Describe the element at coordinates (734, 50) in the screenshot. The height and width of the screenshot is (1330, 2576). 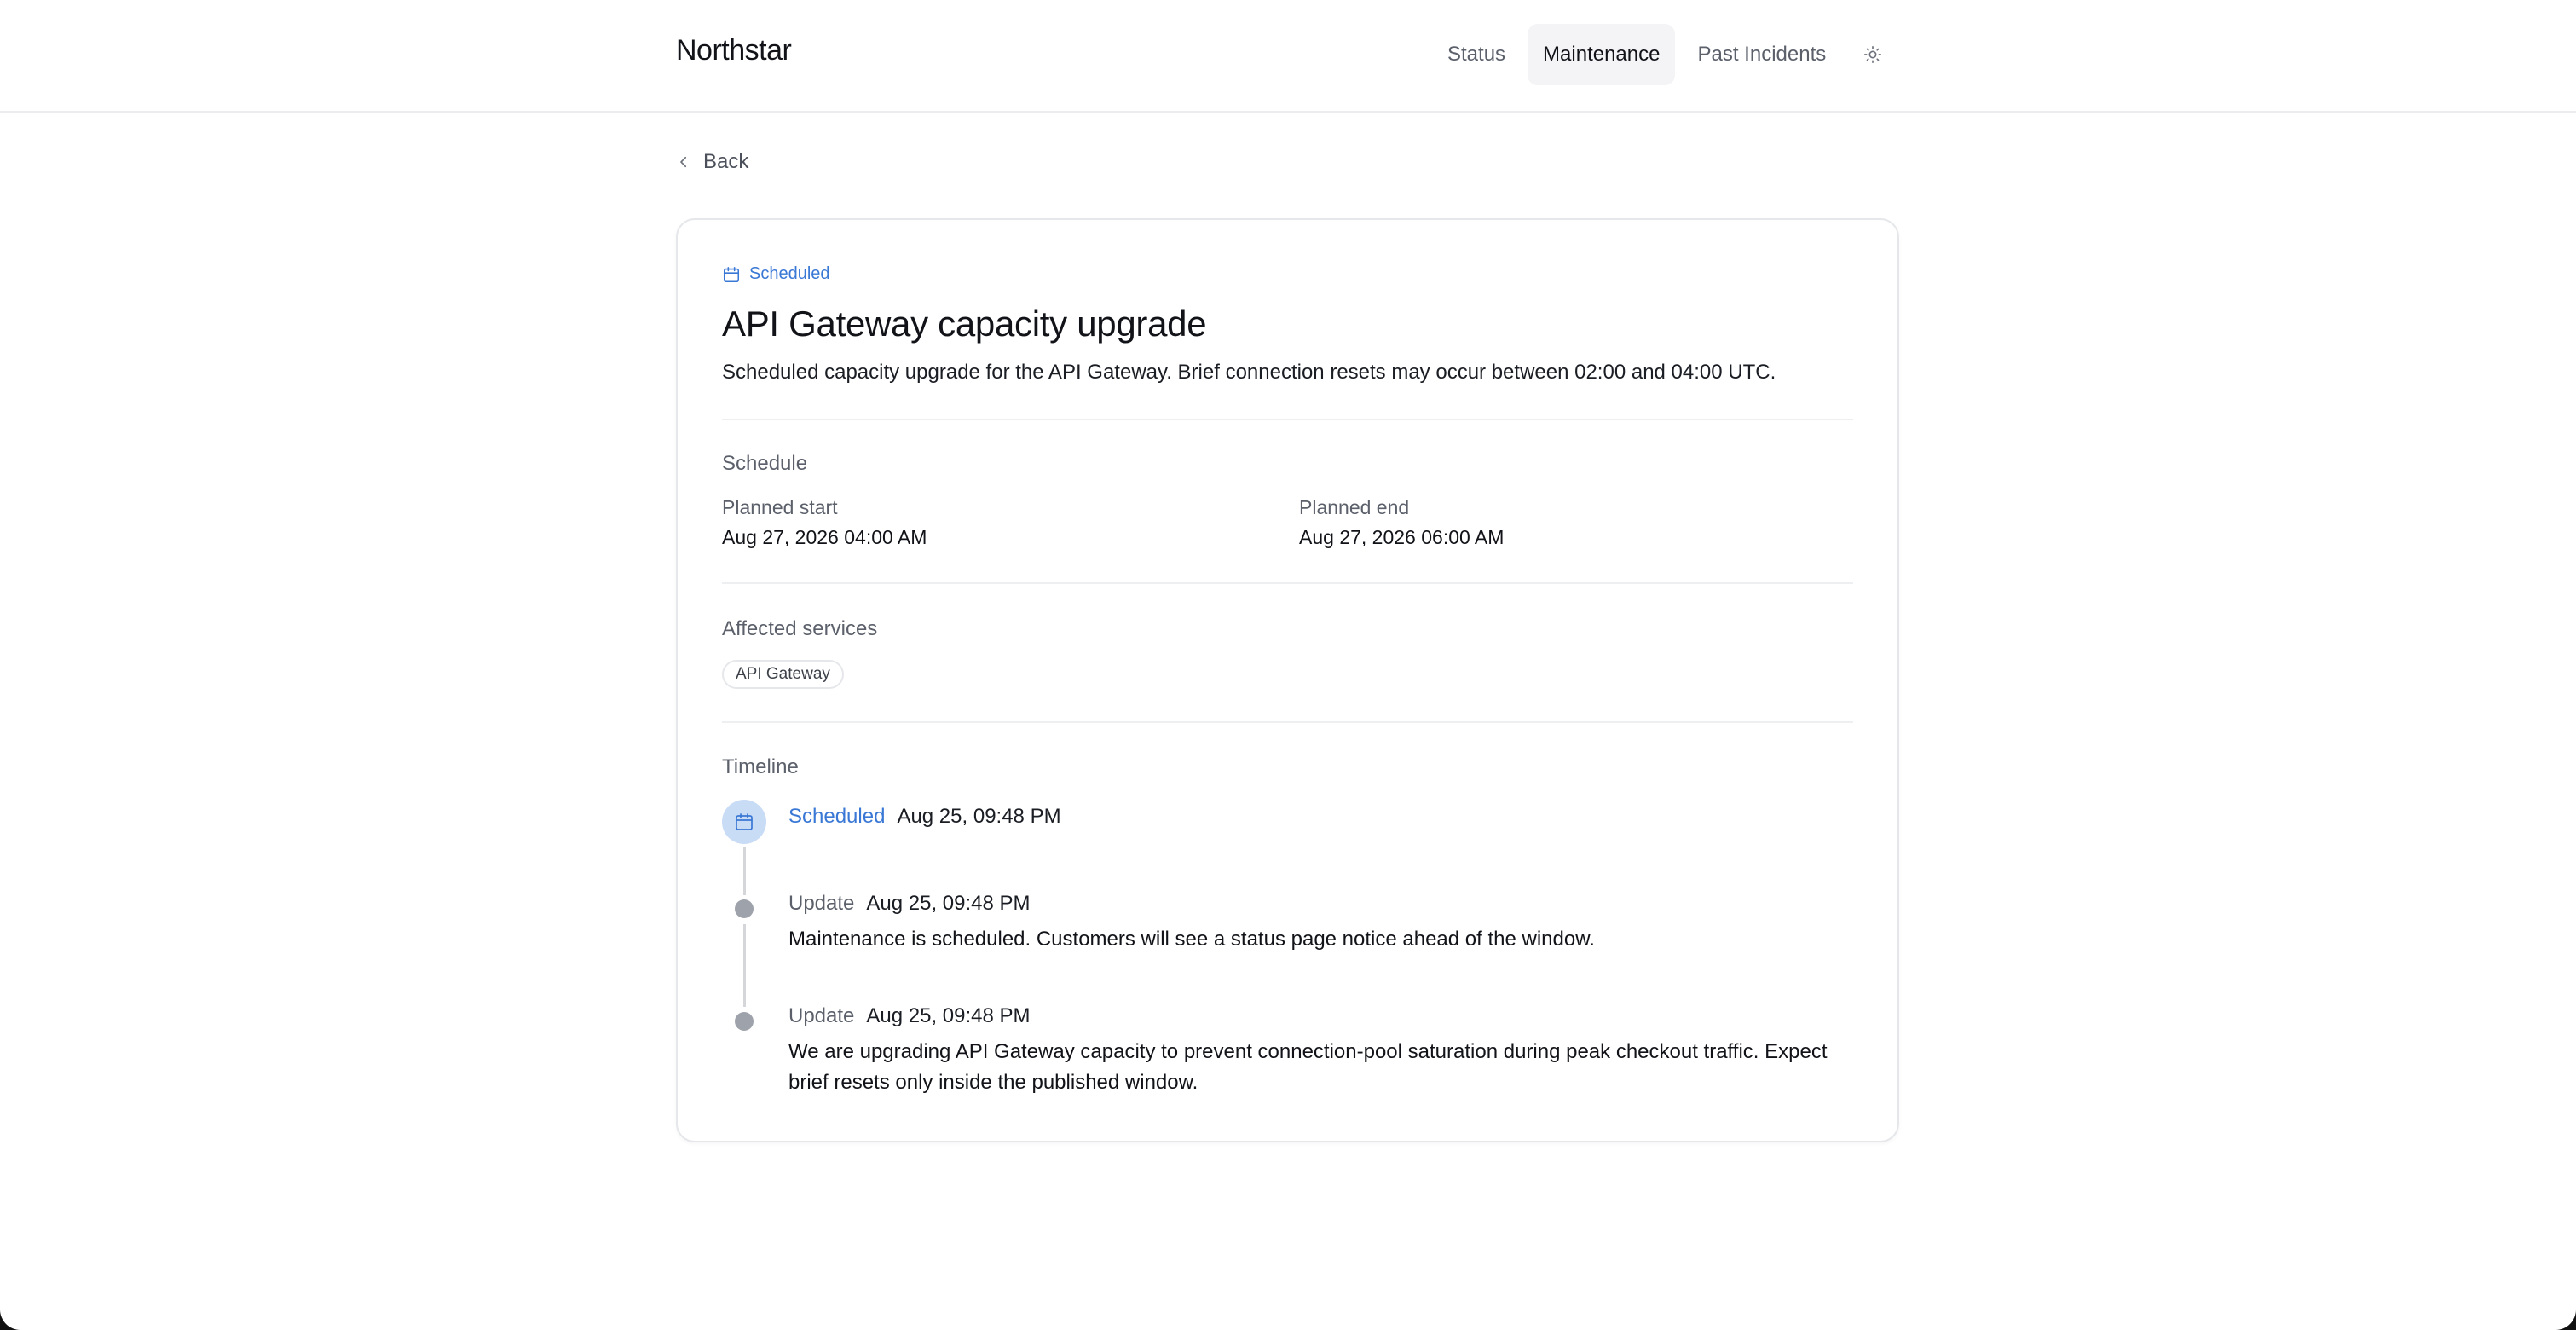
I see `brand-logo: Northstar` at that location.